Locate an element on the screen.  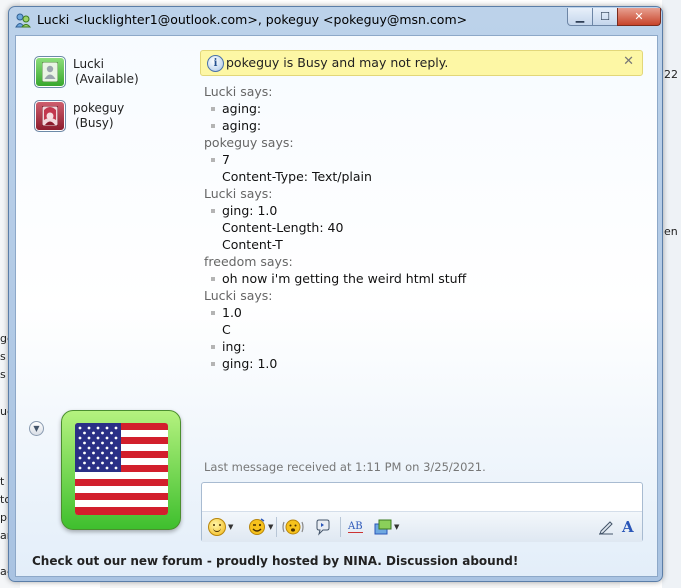
default-user-icon is located at coordinates (50, 72).